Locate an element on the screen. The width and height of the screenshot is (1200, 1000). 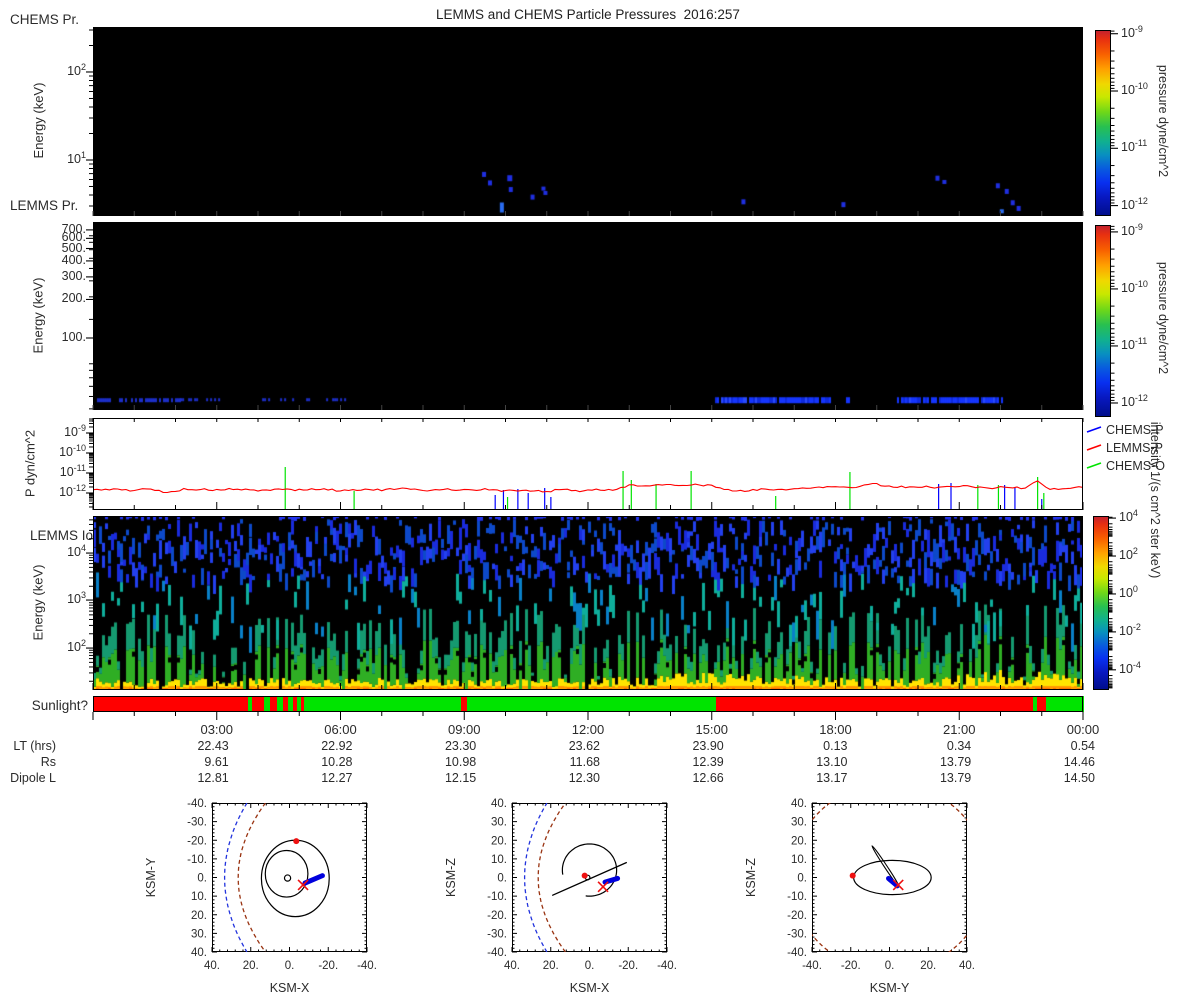
colorbar-tick-label: 104 is located at coordinates (1128, 516).